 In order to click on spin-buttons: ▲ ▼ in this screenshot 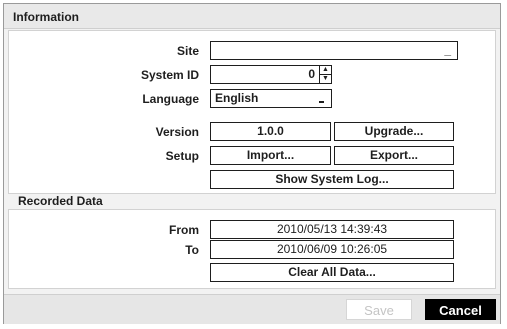, I will do `click(325, 74)`.